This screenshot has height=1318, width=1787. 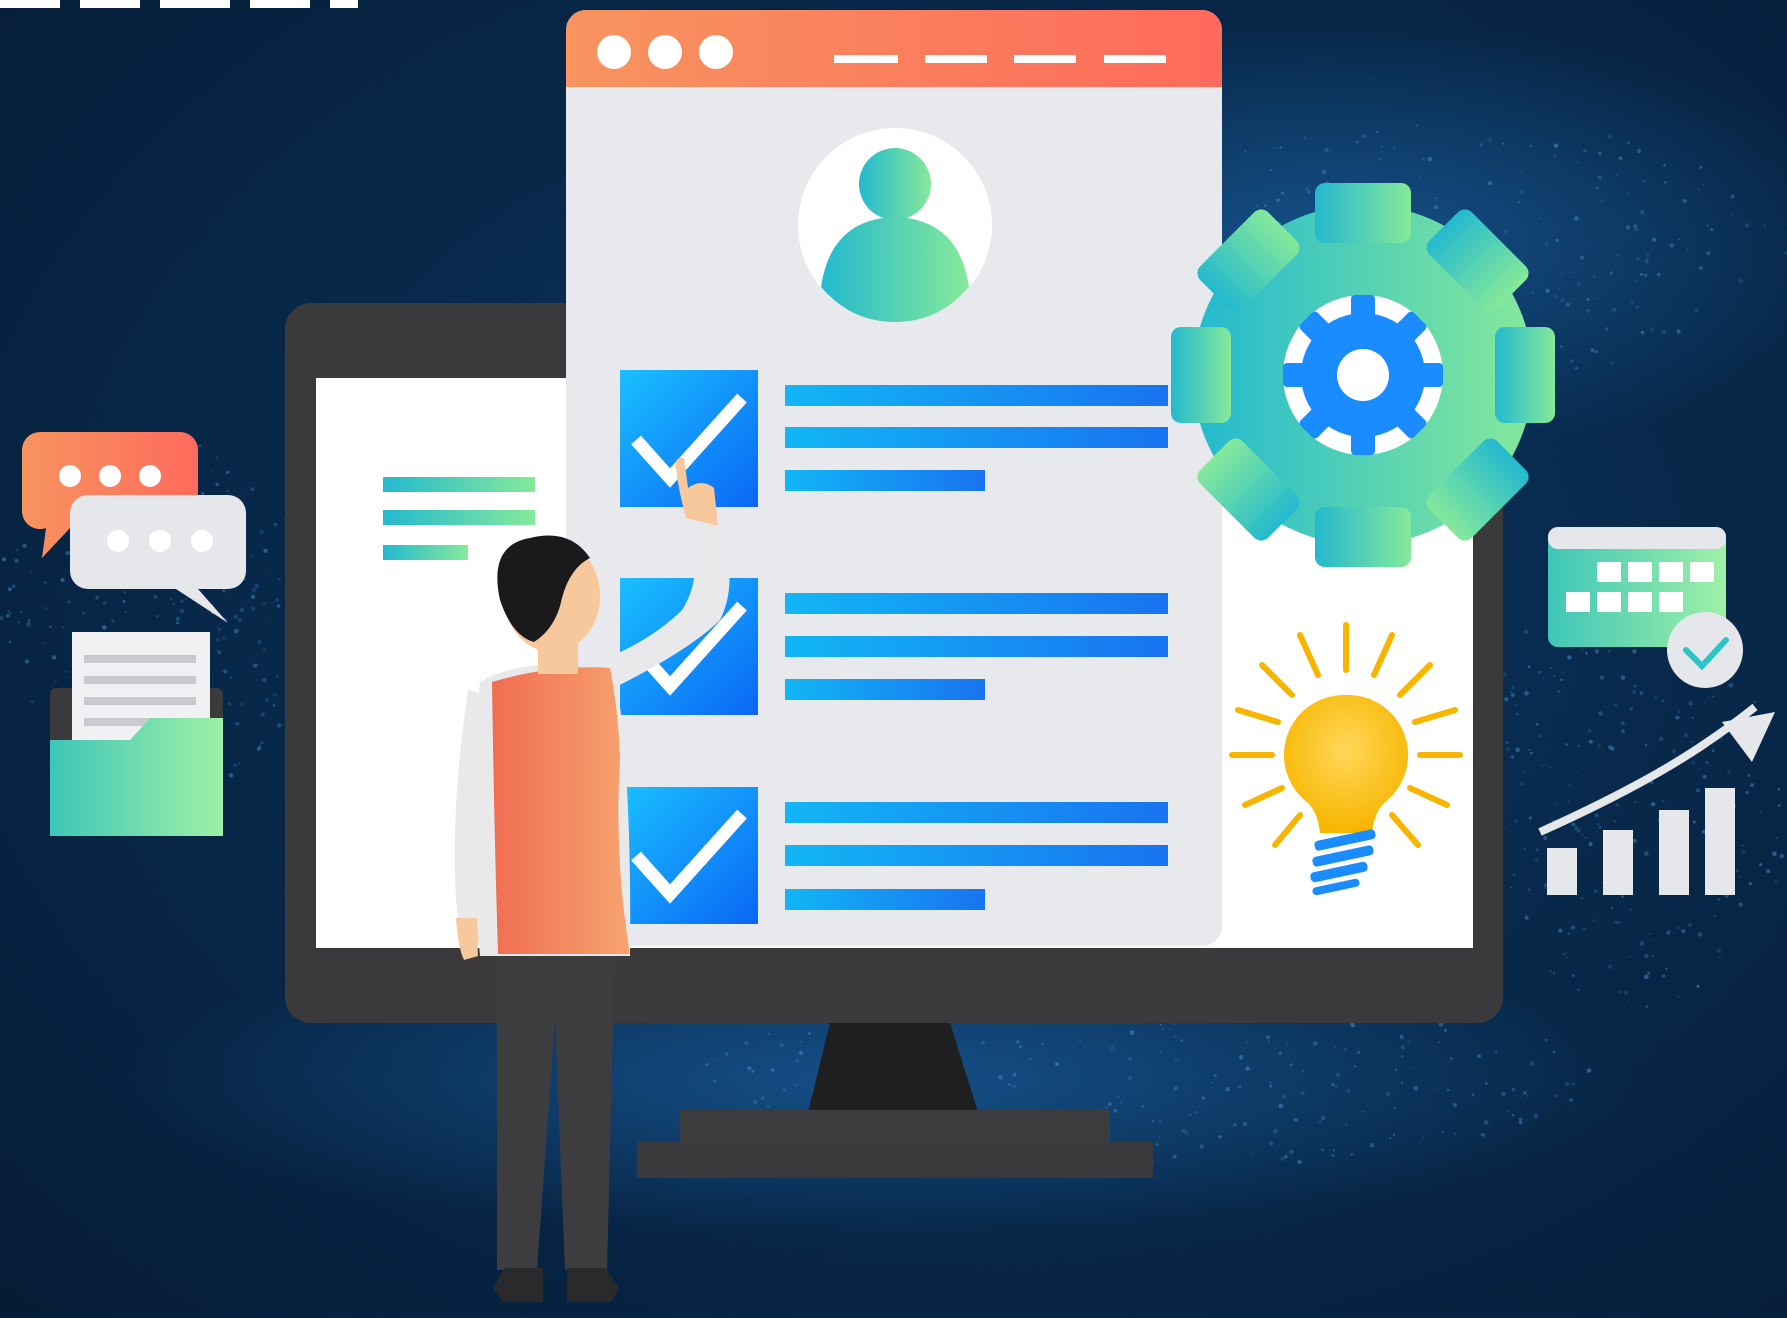 I want to click on growth-chart-icon, so click(x=1656, y=799).